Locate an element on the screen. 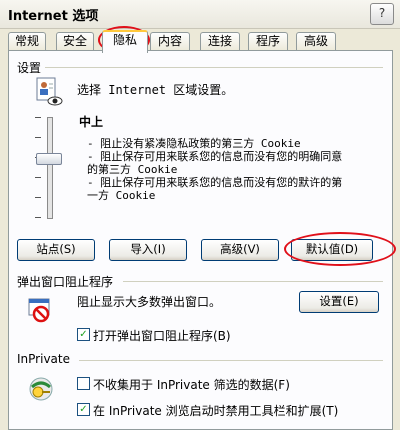 The image size is (400, 430). help-icon: ? is located at coordinates (382, 13).